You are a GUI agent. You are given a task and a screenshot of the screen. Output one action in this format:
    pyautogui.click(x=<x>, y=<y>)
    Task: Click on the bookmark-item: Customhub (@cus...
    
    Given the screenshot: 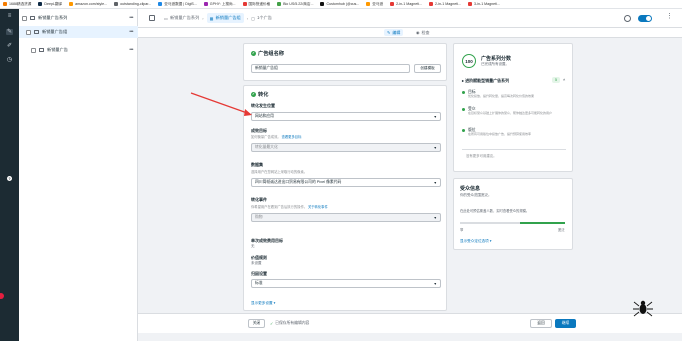 What is the action you would take?
    pyautogui.click(x=339, y=4)
    